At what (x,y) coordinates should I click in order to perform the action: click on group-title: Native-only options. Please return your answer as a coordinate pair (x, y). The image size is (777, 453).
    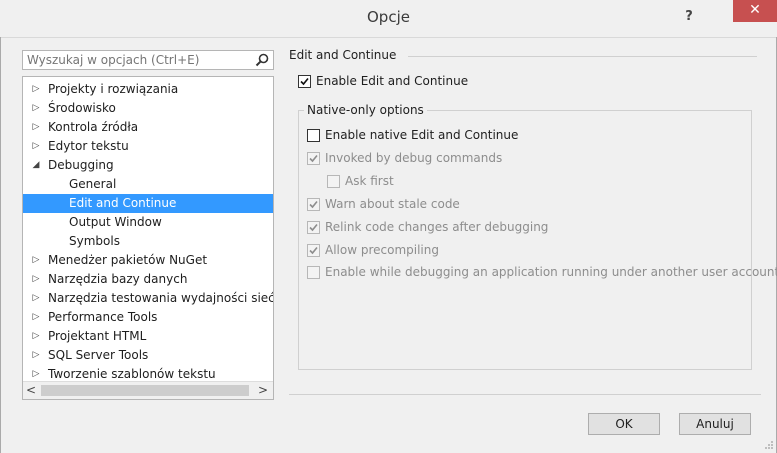
    Looking at the image, I should click on (365, 110).